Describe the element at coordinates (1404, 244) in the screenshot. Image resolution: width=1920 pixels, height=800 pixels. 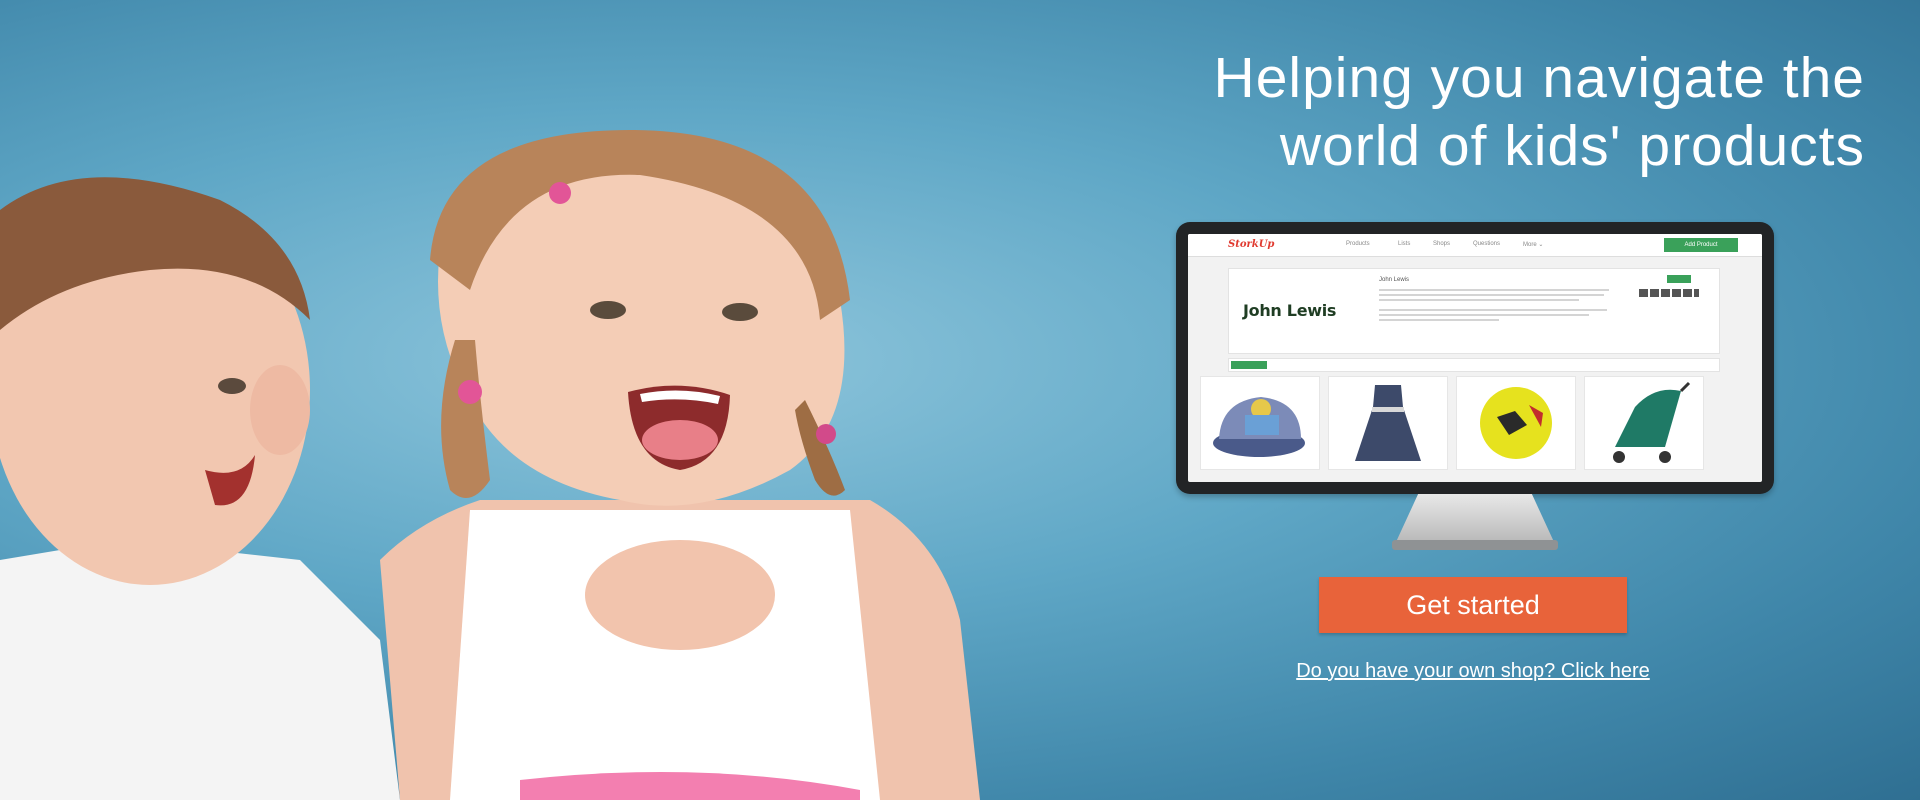
I see `mockup-nav-item-lists: Lists` at that location.